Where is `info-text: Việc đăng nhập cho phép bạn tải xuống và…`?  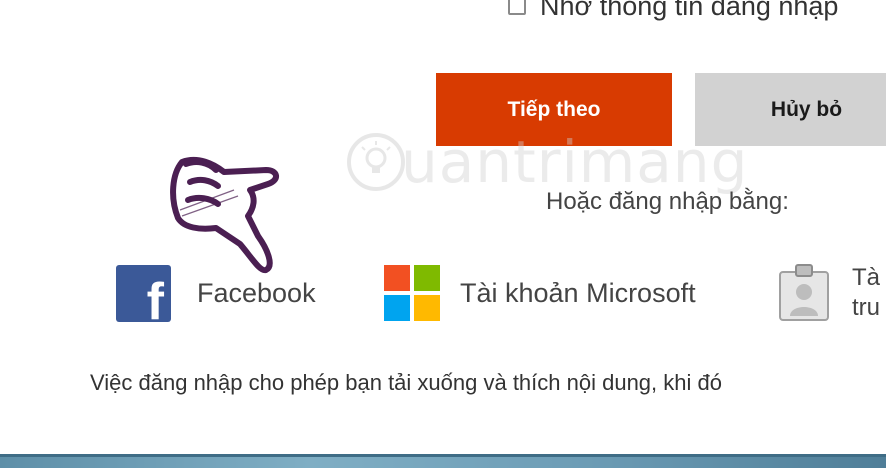
info-text: Việc đăng nhập cho phép bạn tải xuống và… is located at coordinates (406, 382).